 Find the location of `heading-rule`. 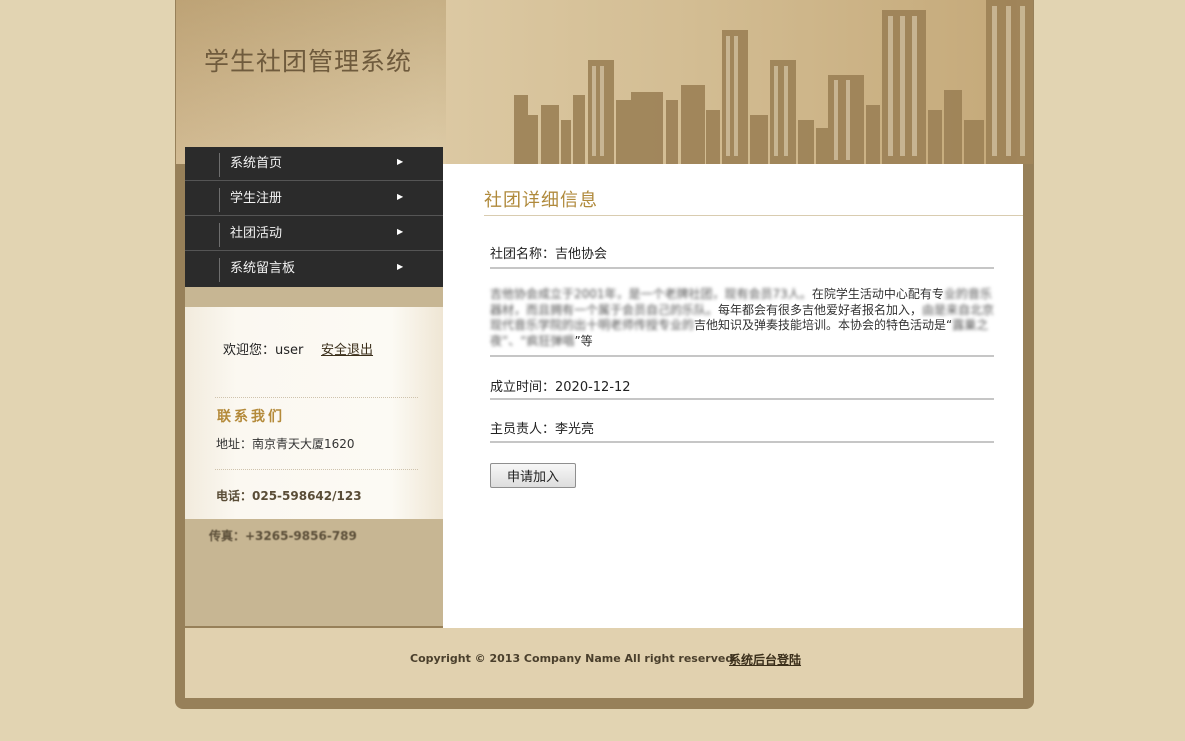

heading-rule is located at coordinates (753, 215).